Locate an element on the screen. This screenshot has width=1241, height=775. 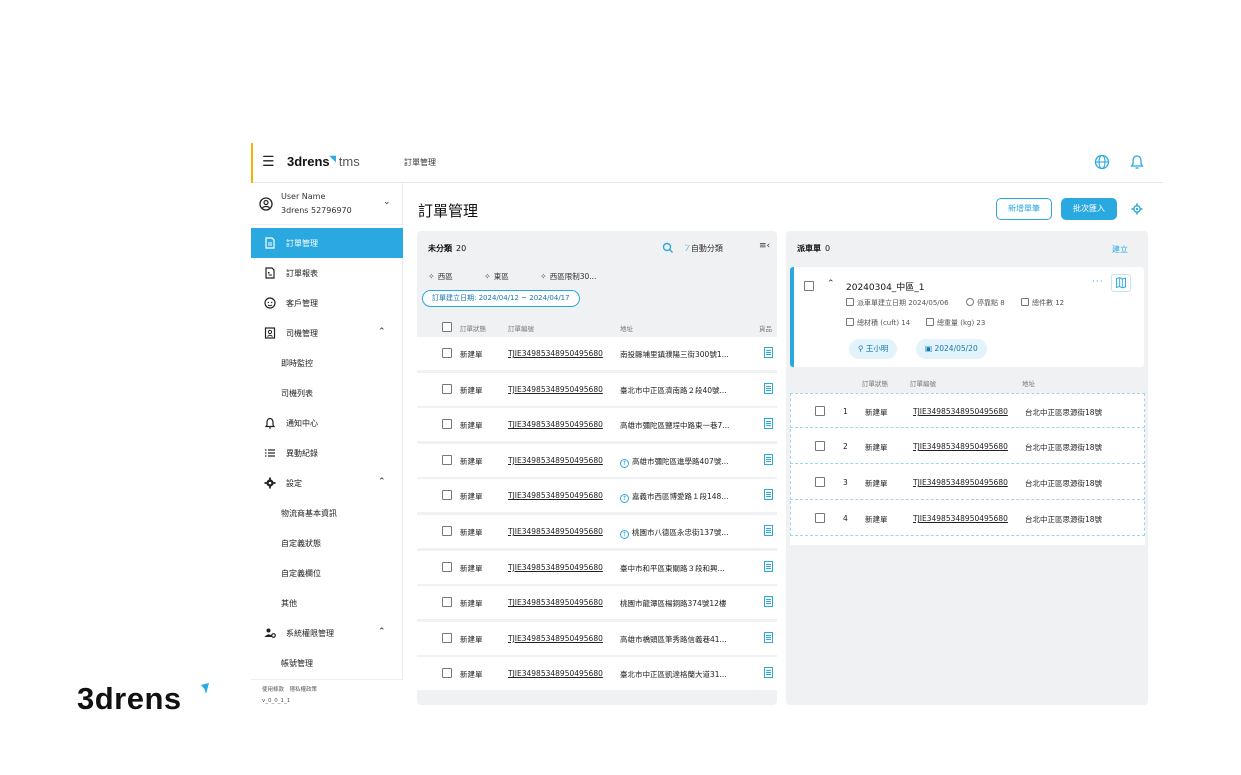
dispatch-weight: 總重量 (kg) 23 is located at coordinates (955, 323).